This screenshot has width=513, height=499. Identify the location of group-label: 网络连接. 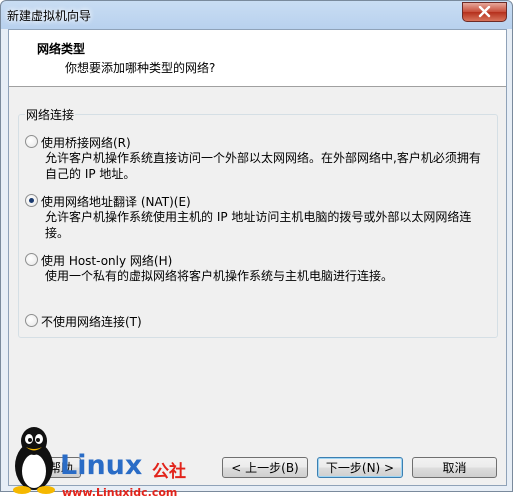
(50, 114).